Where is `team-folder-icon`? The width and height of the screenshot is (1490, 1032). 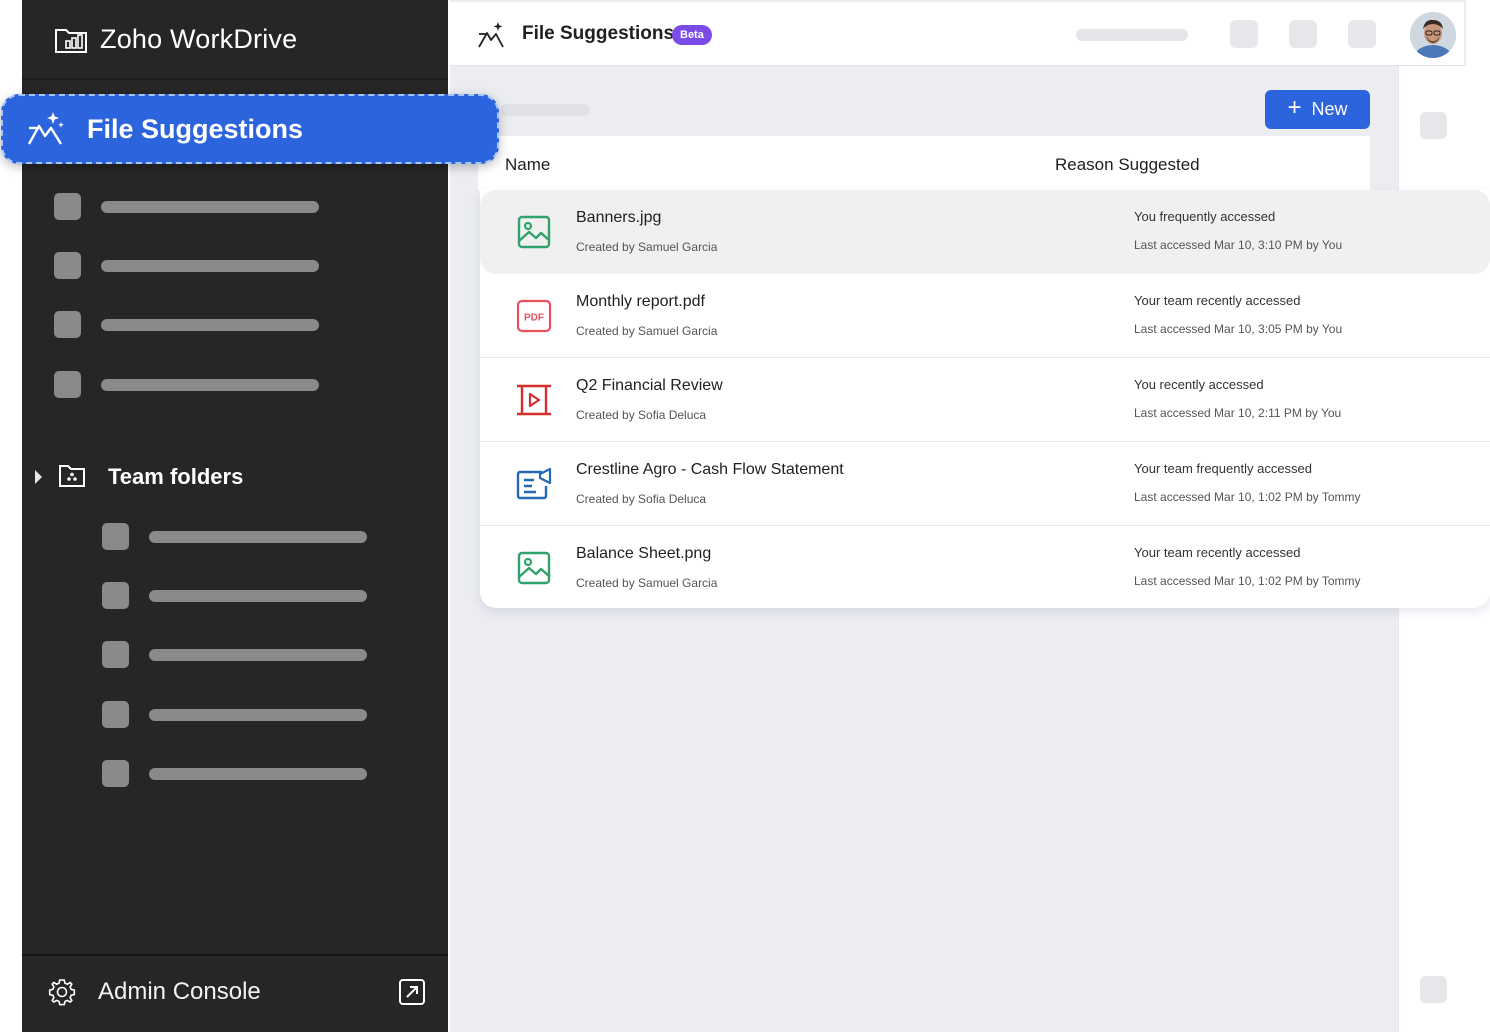
team-folder-icon is located at coordinates (72, 476).